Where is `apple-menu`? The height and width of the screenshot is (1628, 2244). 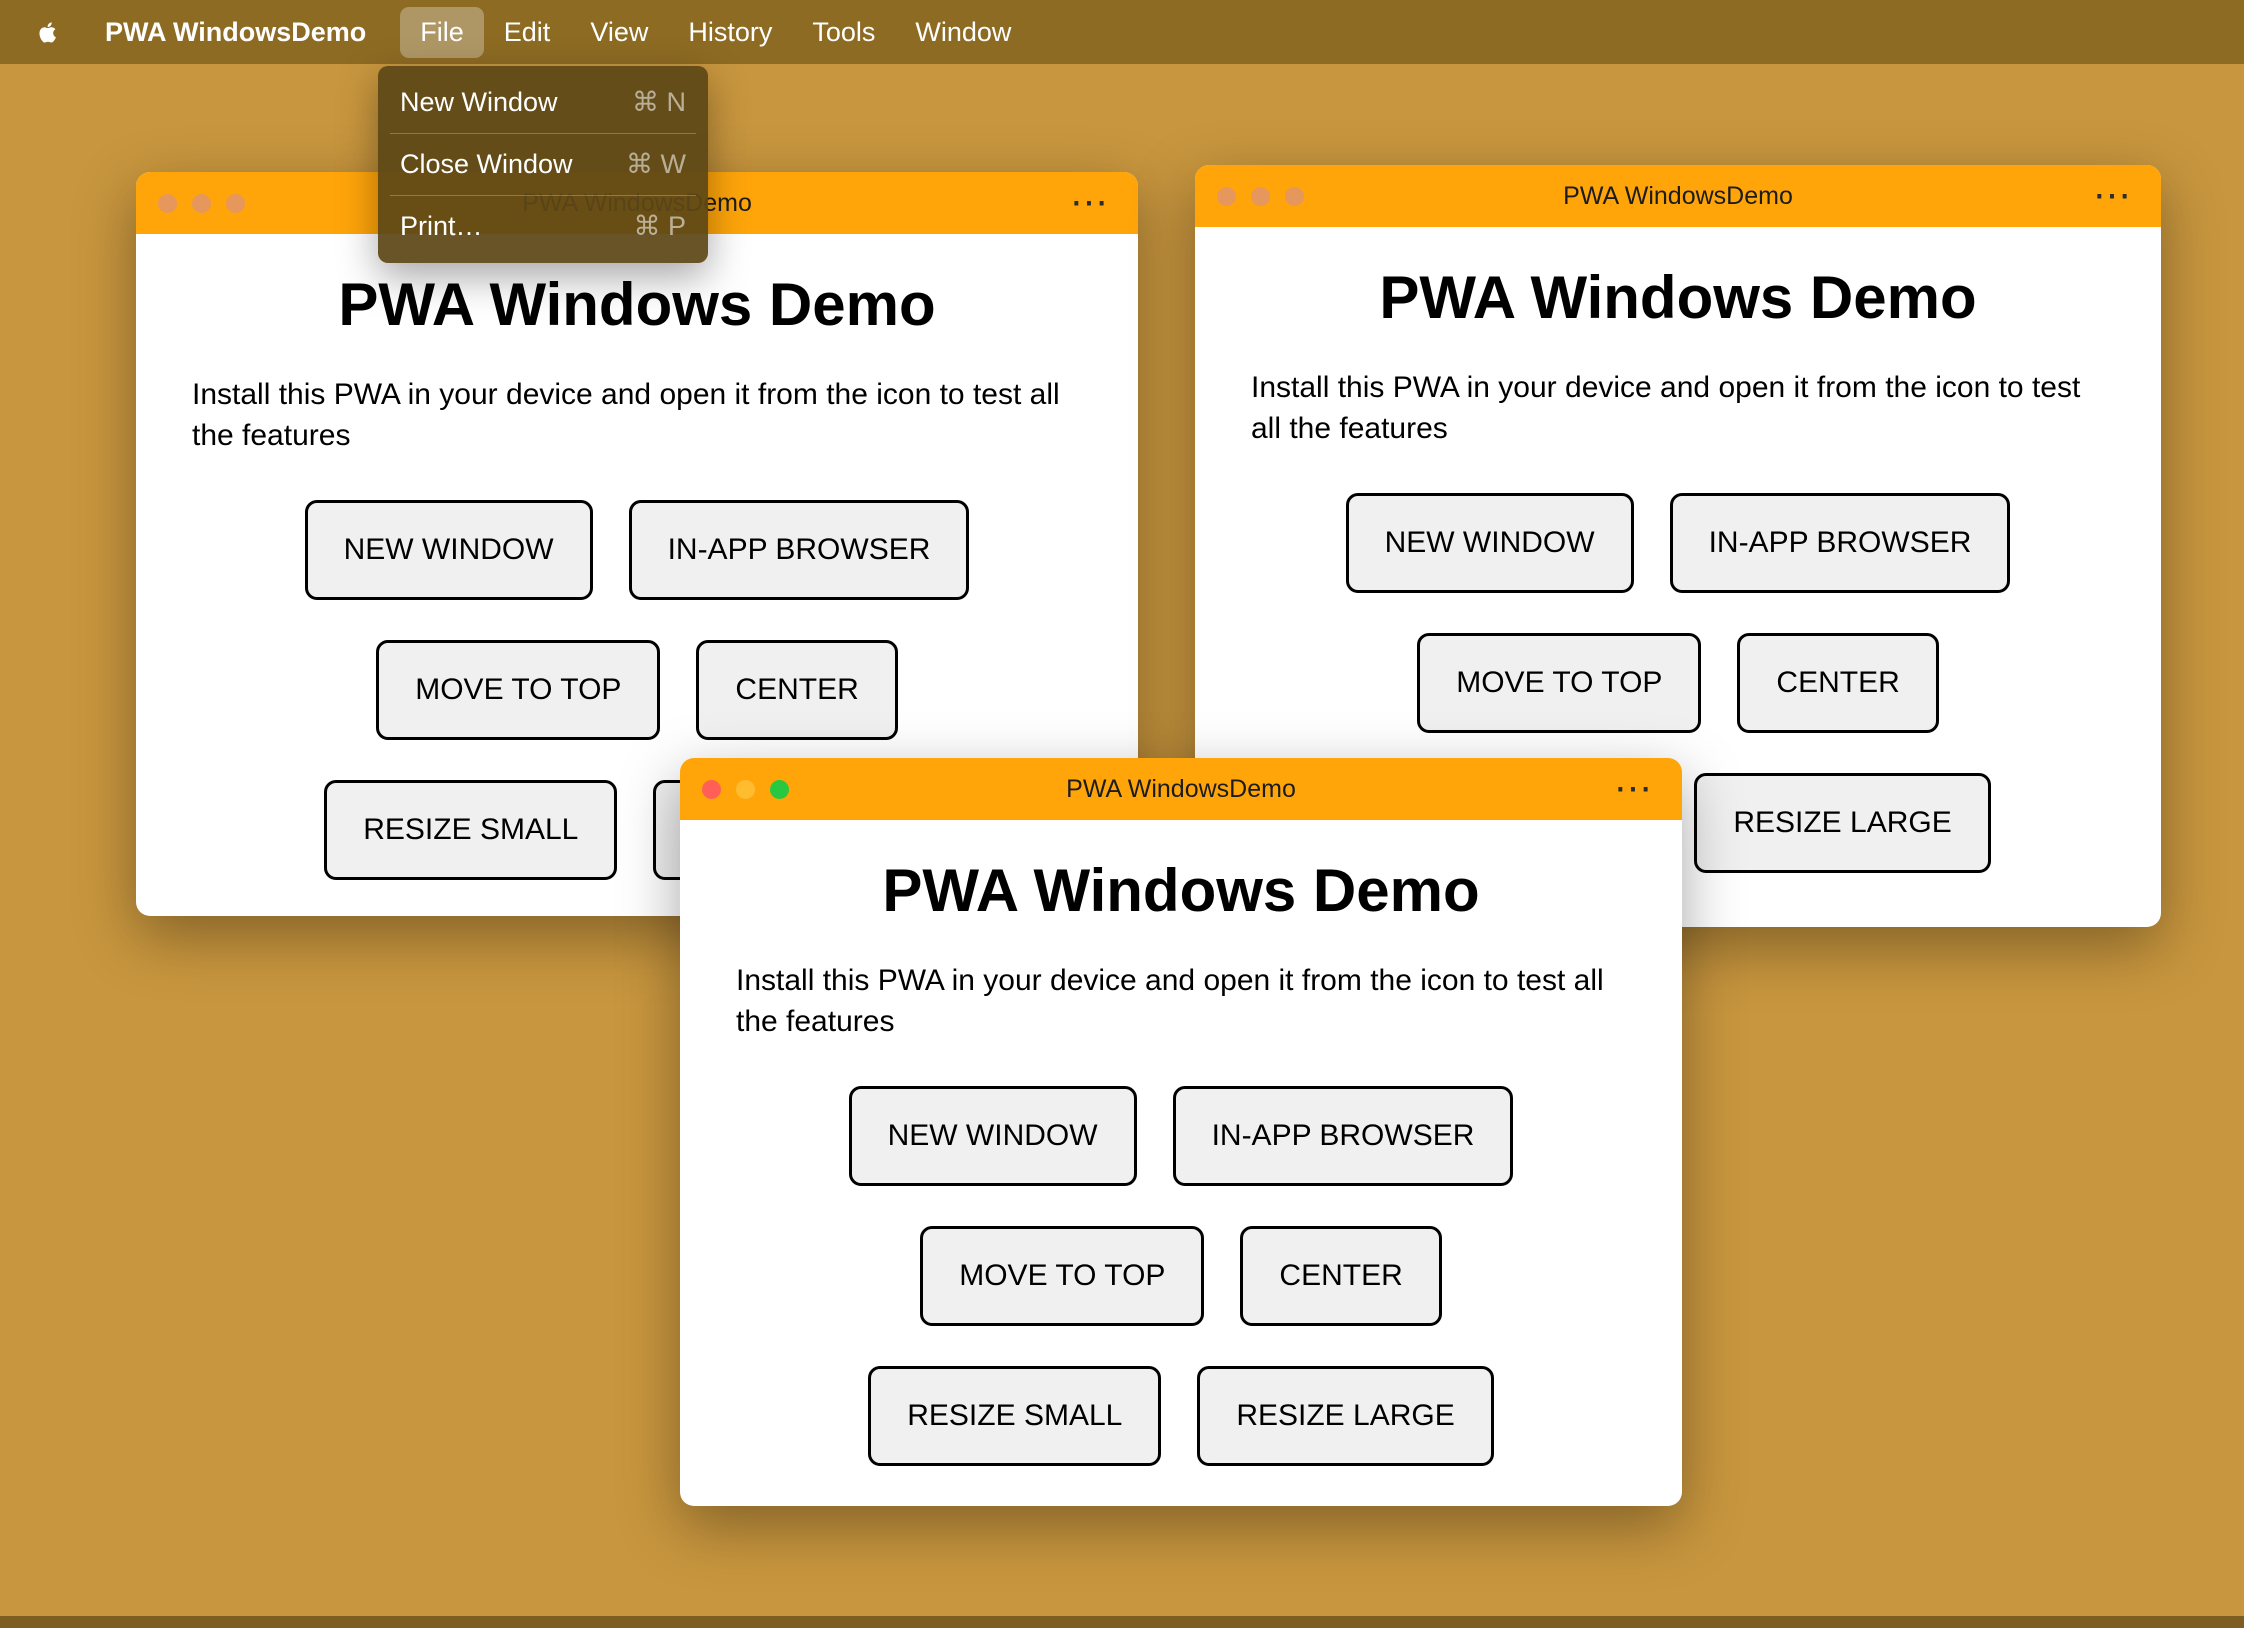 apple-menu is located at coordinates (52, 32).